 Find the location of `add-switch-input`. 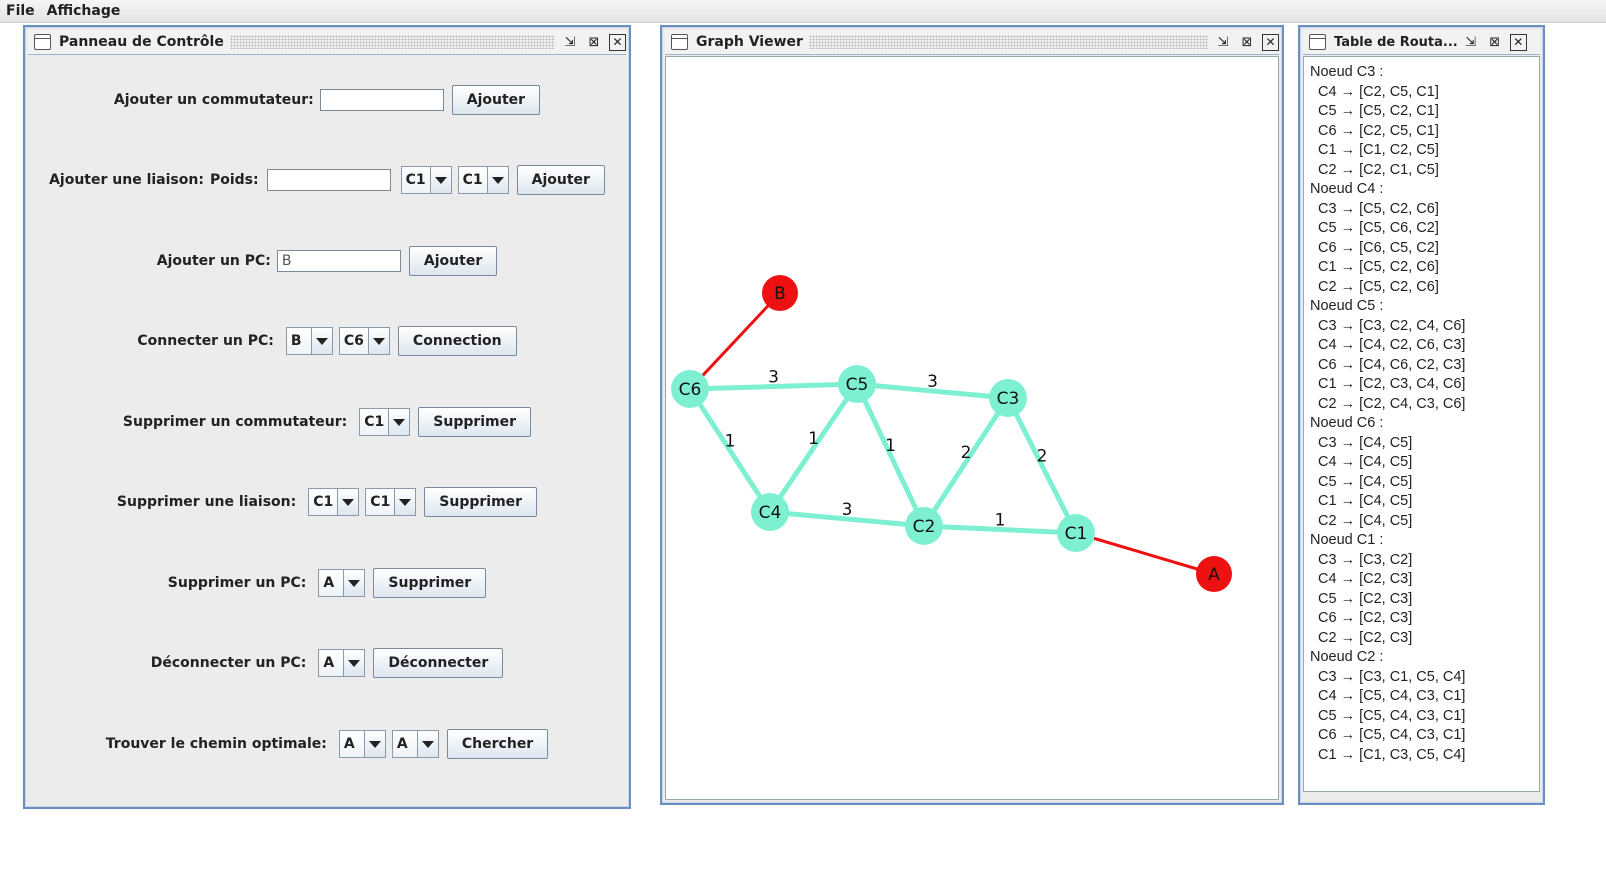

add-switch-input is located at coordinates (381, 100).